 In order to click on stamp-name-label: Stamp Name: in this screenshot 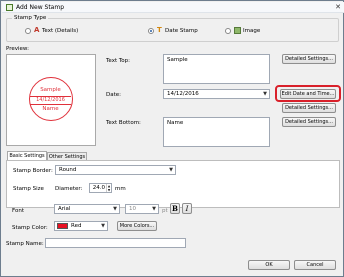, I will do `click(25, 244)`.